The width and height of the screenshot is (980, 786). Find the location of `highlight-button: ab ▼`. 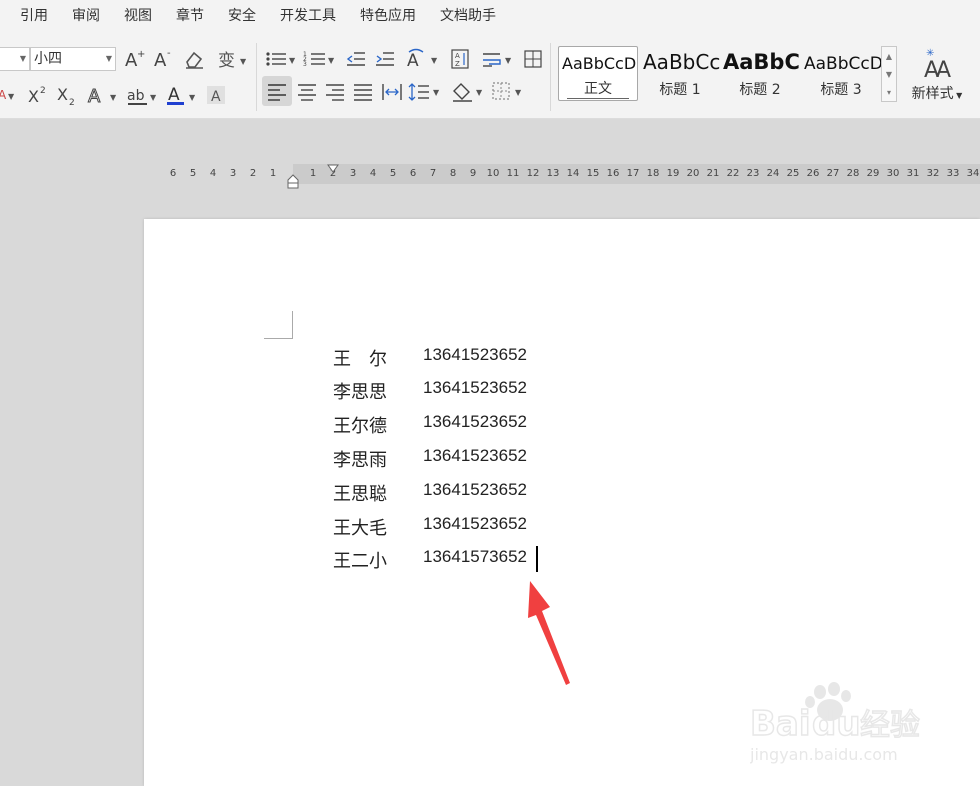

highlight-button: ab ▼ is located at coordinates (142, 95).